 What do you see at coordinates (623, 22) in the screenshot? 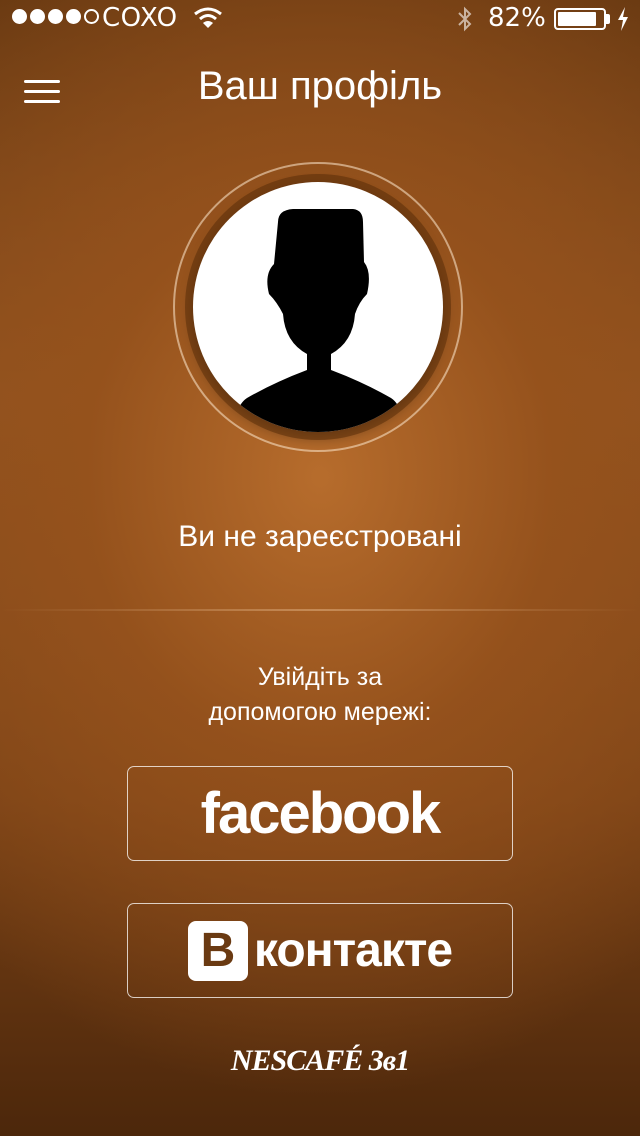
I see `charging-icon` at bounding box center [623, 22].